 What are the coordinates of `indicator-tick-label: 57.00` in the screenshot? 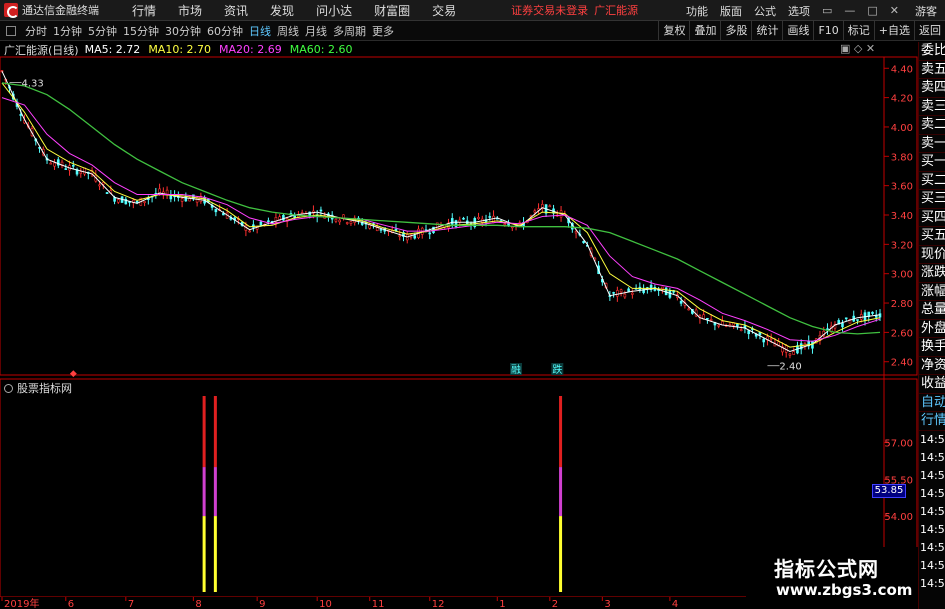 It's located at (898, 444).